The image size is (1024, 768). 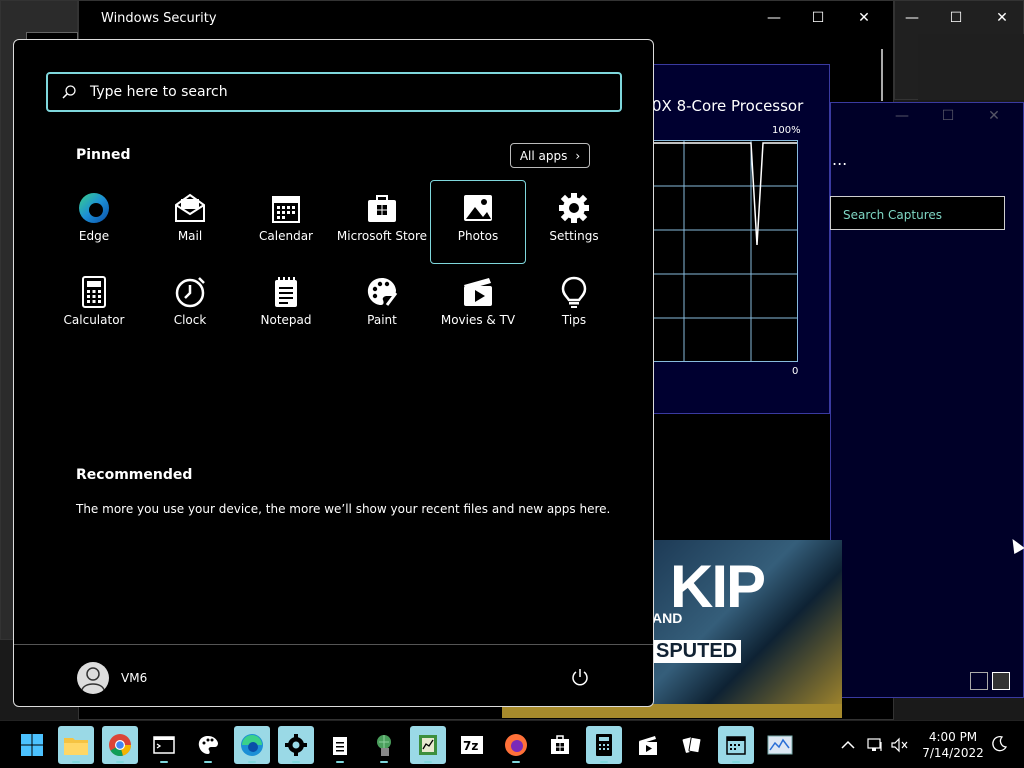 I want to click on performance-monitor-icon, so click(x=780, y=745).